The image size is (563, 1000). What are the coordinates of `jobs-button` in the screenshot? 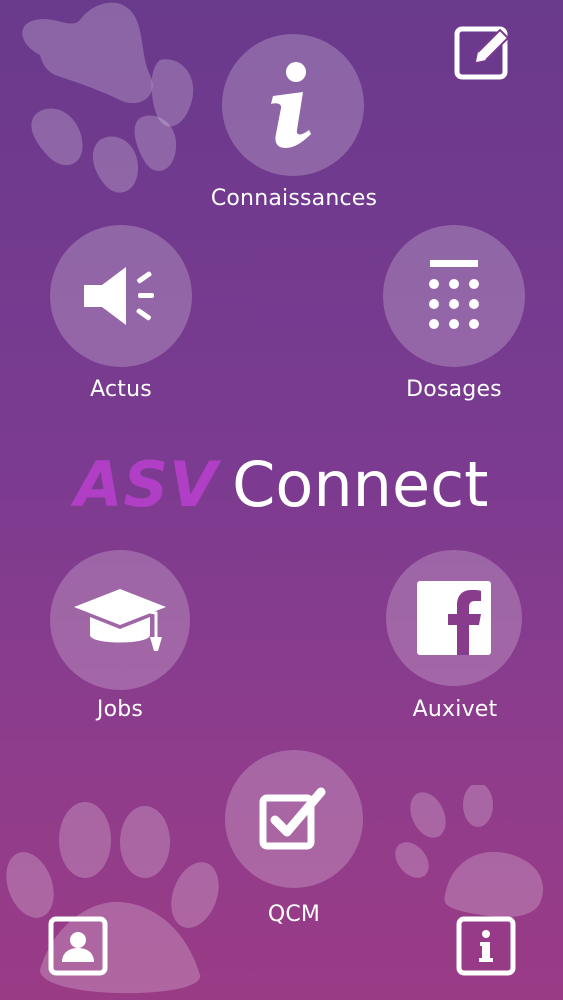 It's located at (120, 620).